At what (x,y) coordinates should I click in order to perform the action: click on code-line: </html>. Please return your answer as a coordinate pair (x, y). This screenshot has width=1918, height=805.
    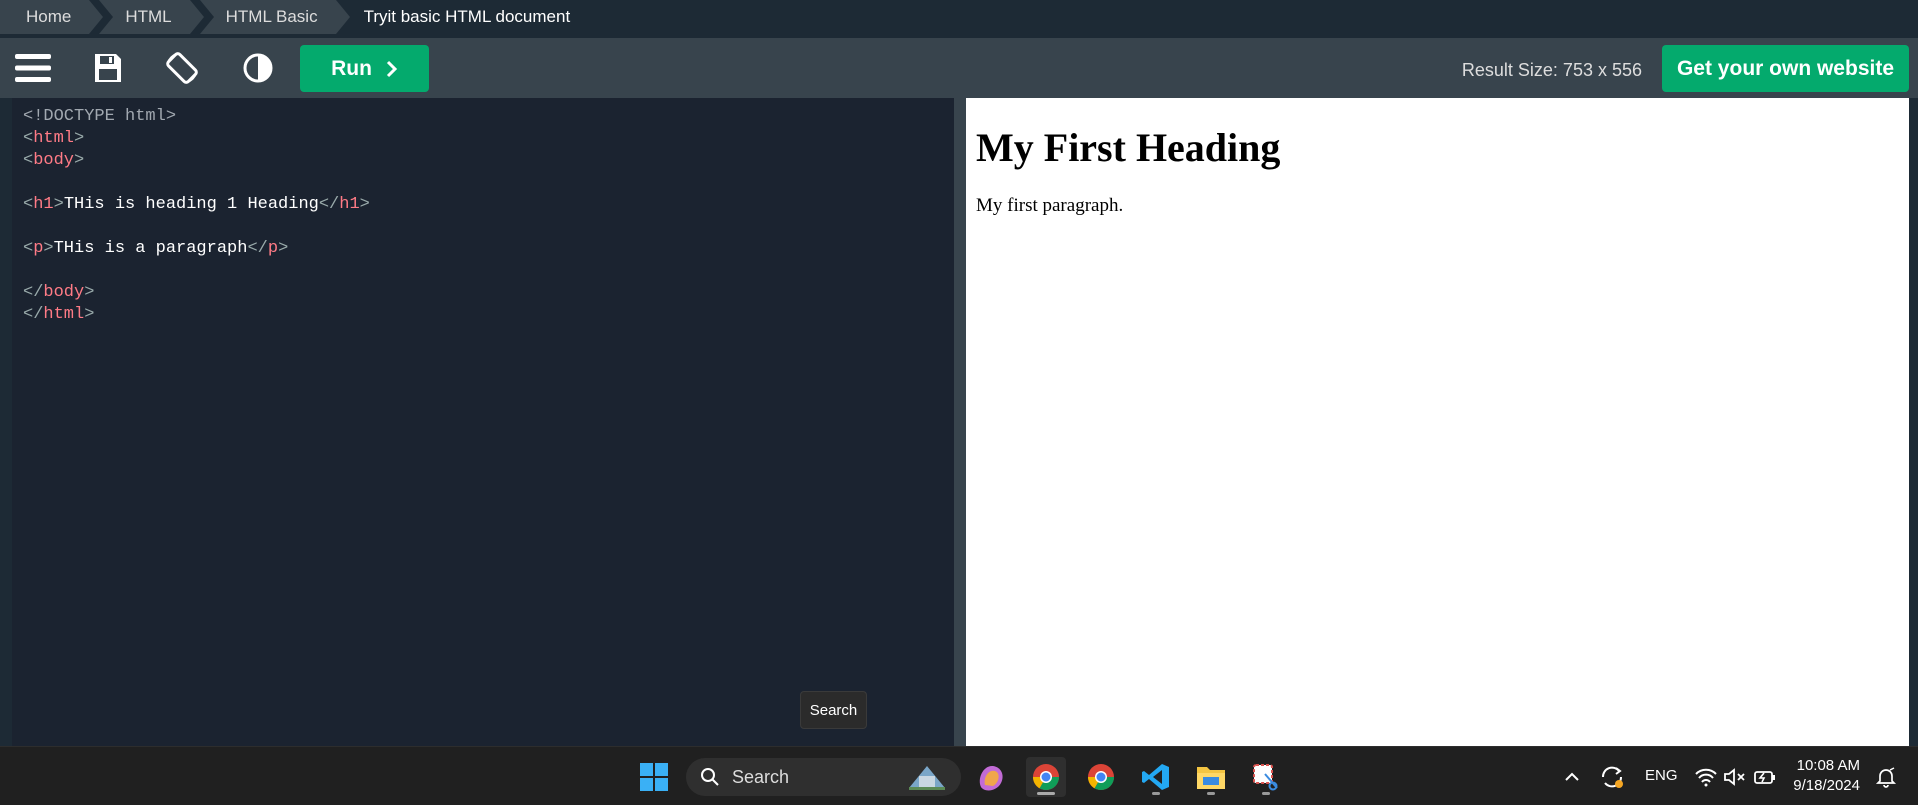
    Looking at the image, I should click on (59, 314).